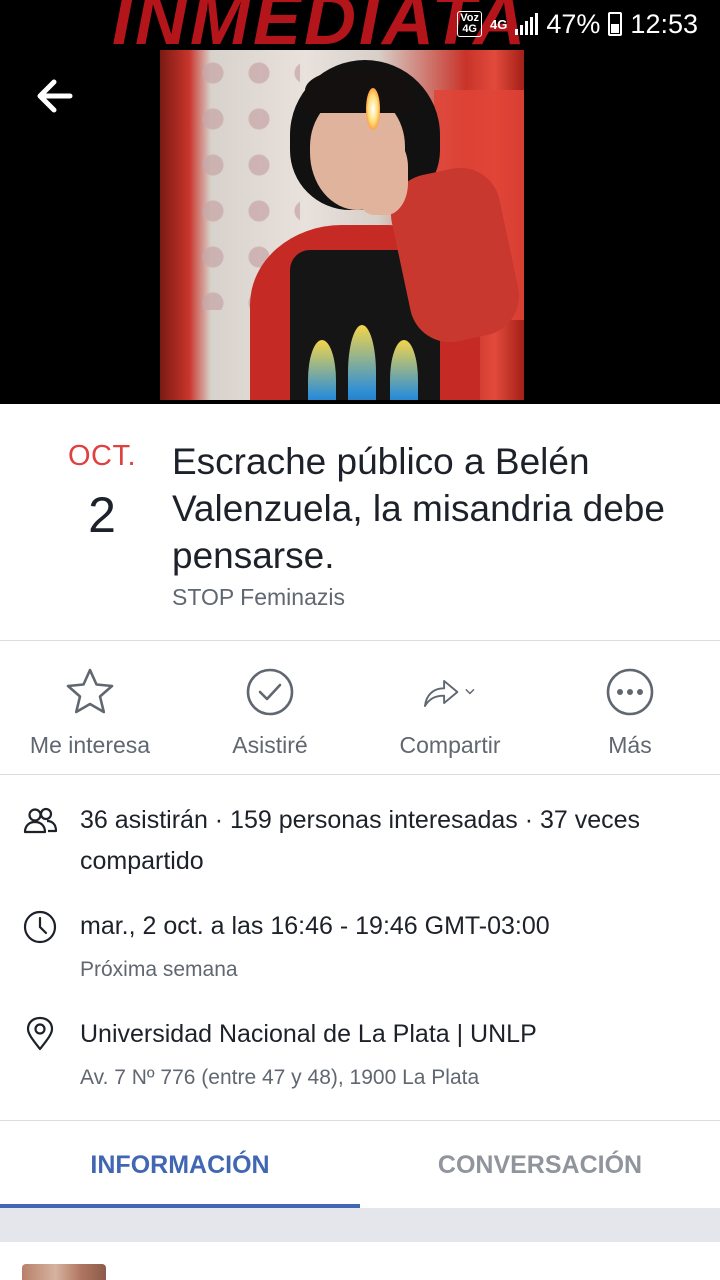 The image size is (720, 1280). I want to click on more-label: Más, so click(630, 745).